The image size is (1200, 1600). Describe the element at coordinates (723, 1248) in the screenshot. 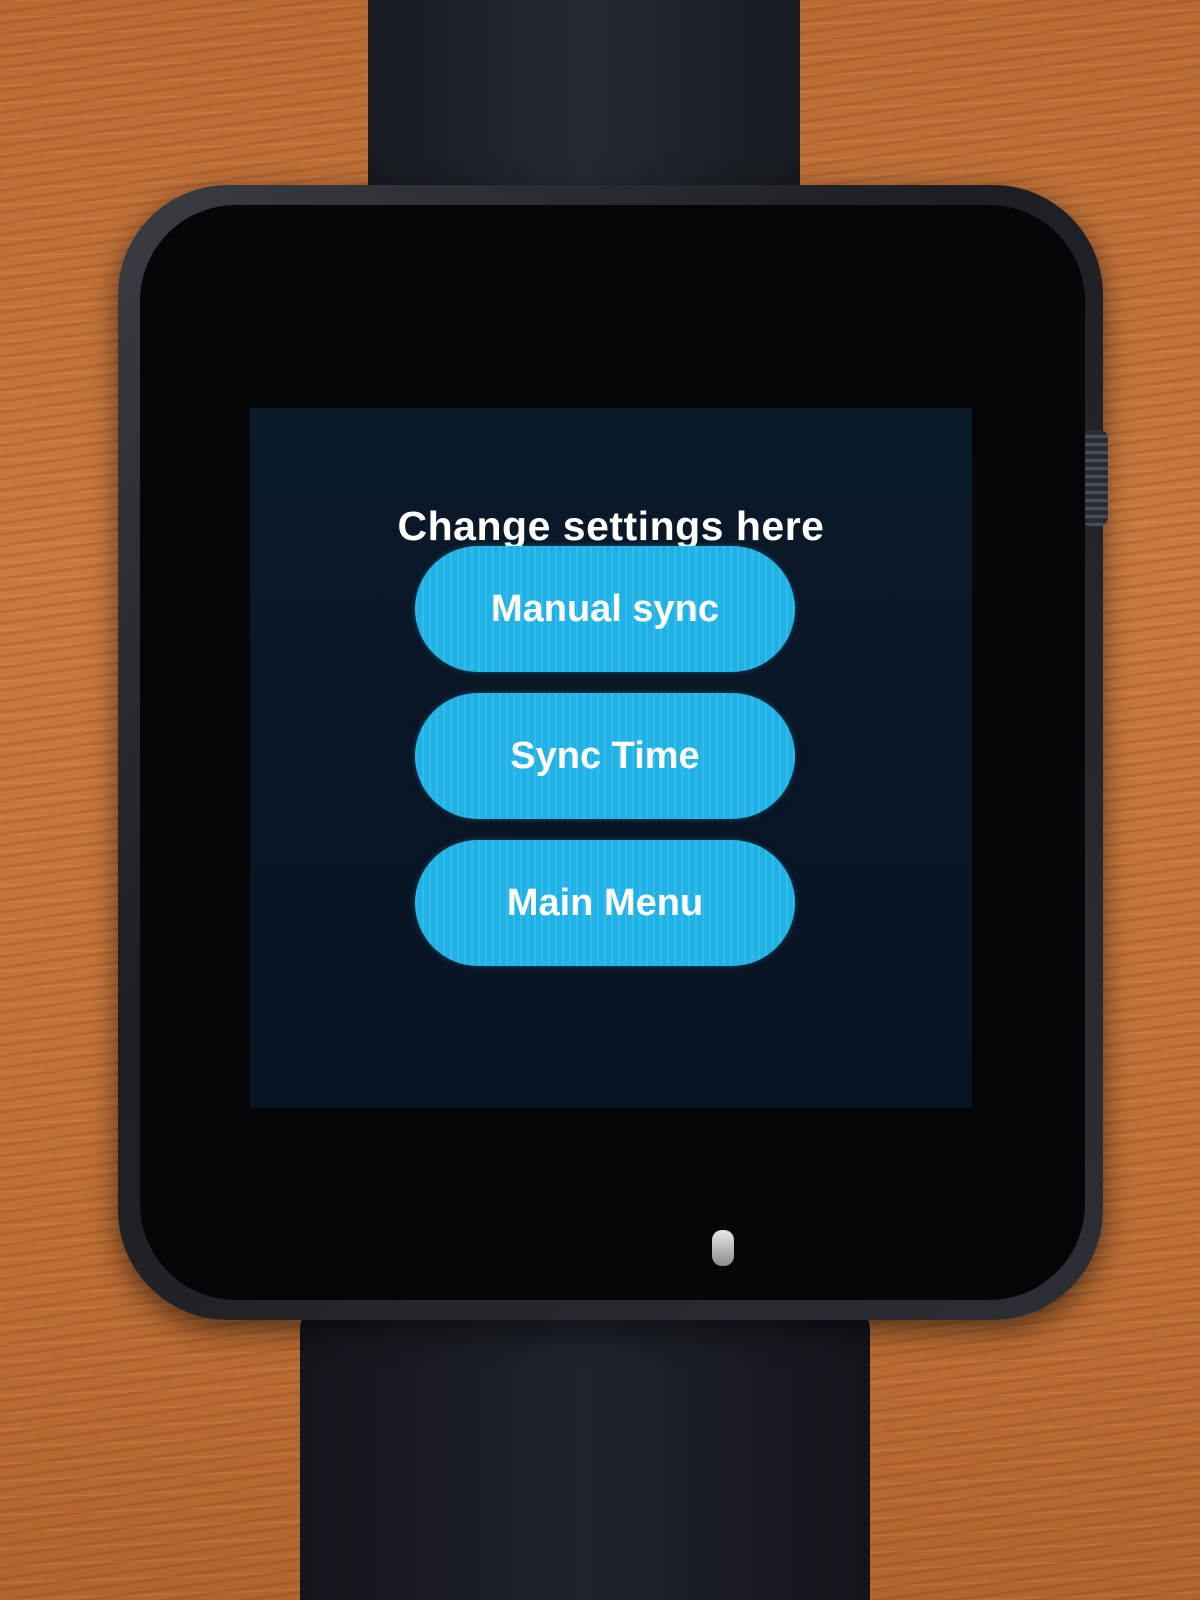

I see `light-sensor` at that location.